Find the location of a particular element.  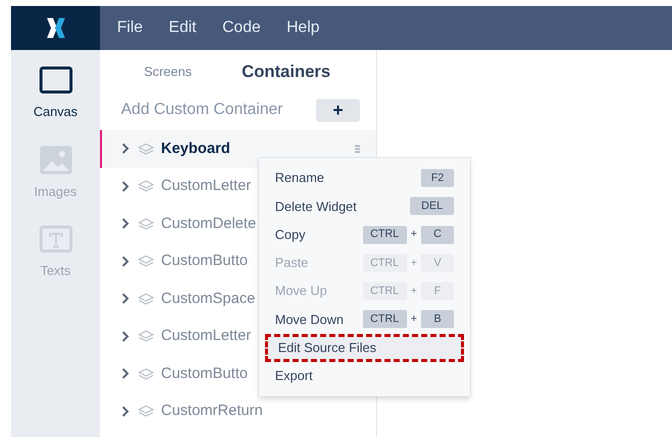

menu-item: File is located at coordinates (130, 28).